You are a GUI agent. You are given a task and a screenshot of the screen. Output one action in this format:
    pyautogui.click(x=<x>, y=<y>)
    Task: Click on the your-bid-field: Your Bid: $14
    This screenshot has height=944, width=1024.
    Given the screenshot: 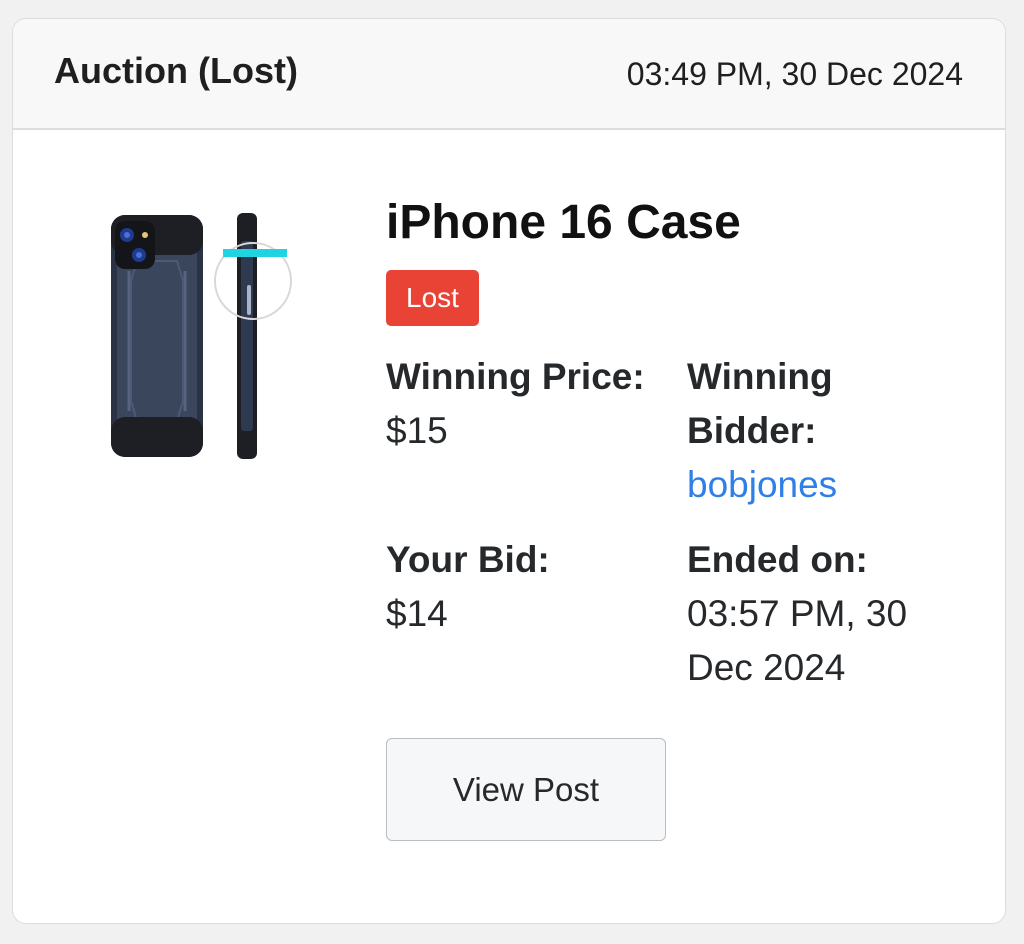 What is the action you would take?
    pyautogui.click(x=521, y=587)
    